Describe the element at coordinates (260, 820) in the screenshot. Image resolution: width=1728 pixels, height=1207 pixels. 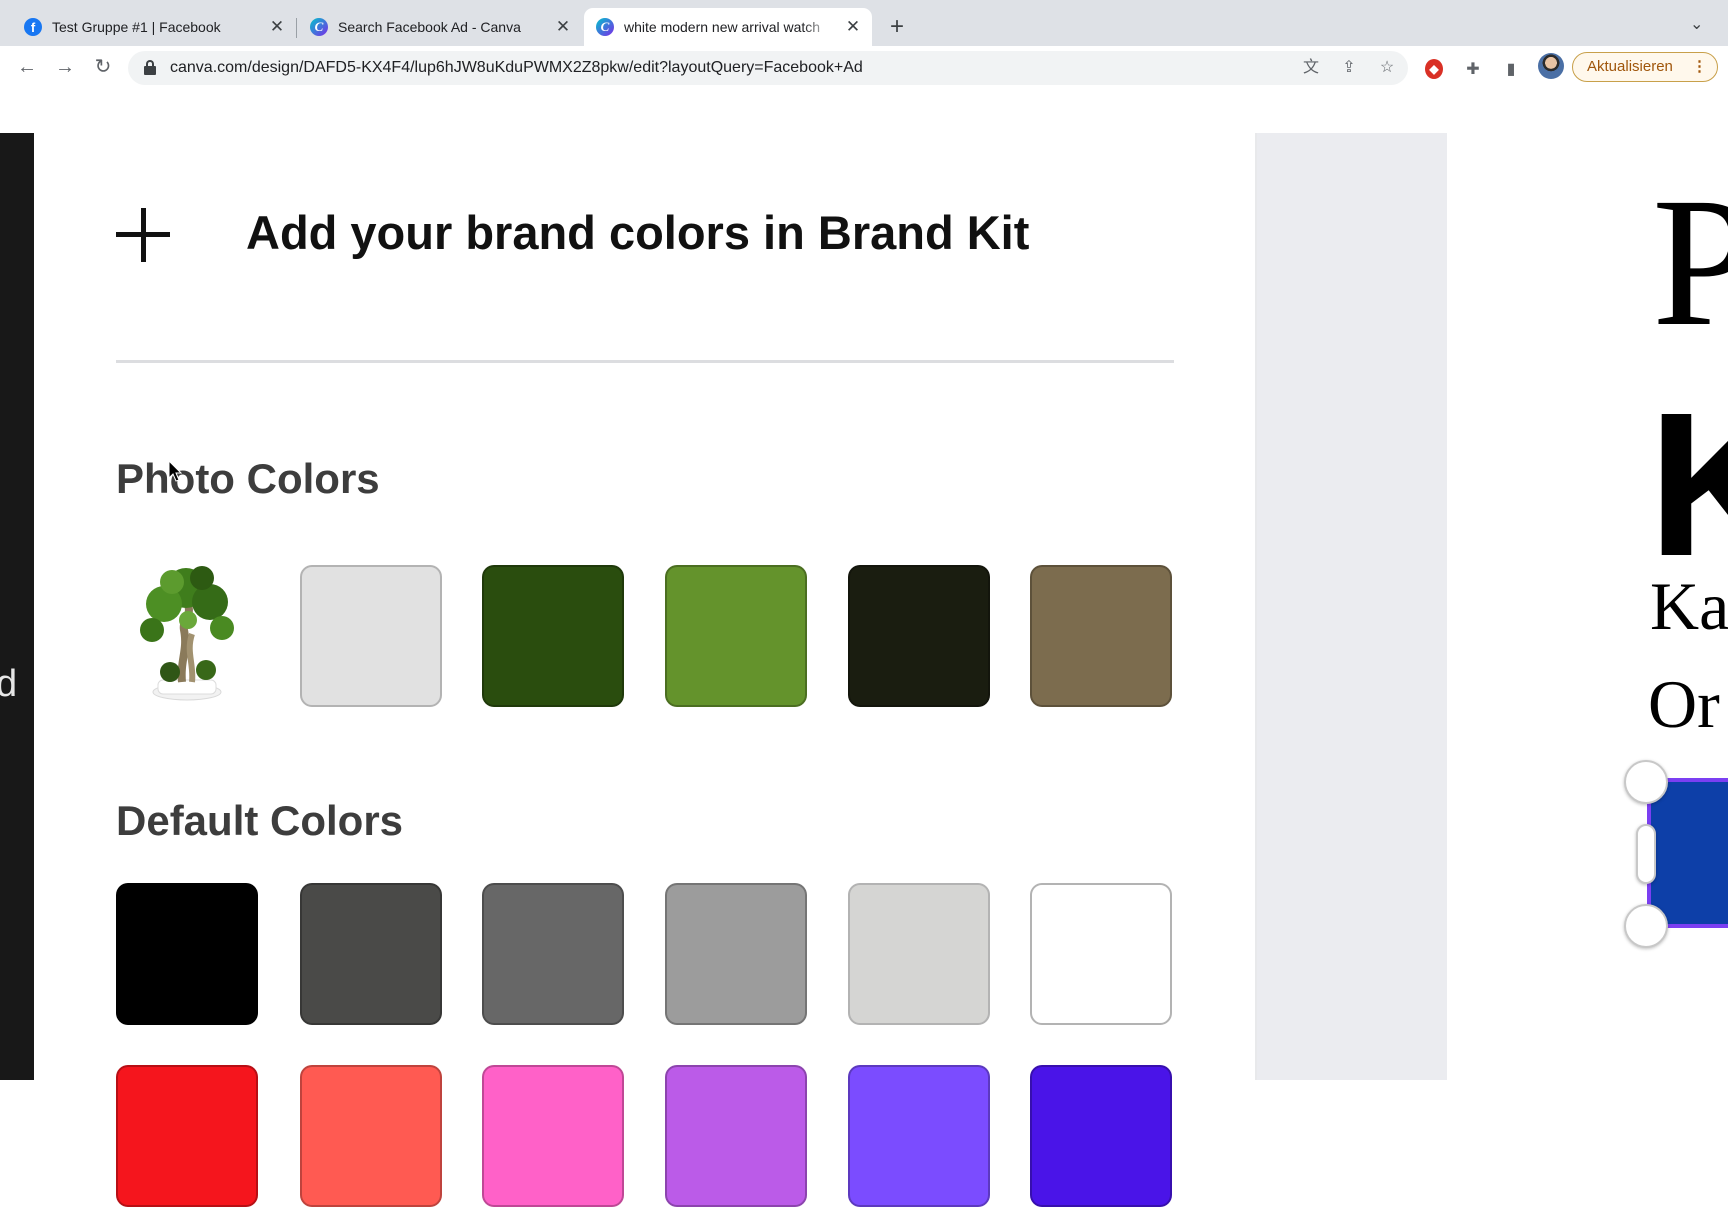
I see `default-colors-heading: Default Colors` at that location.